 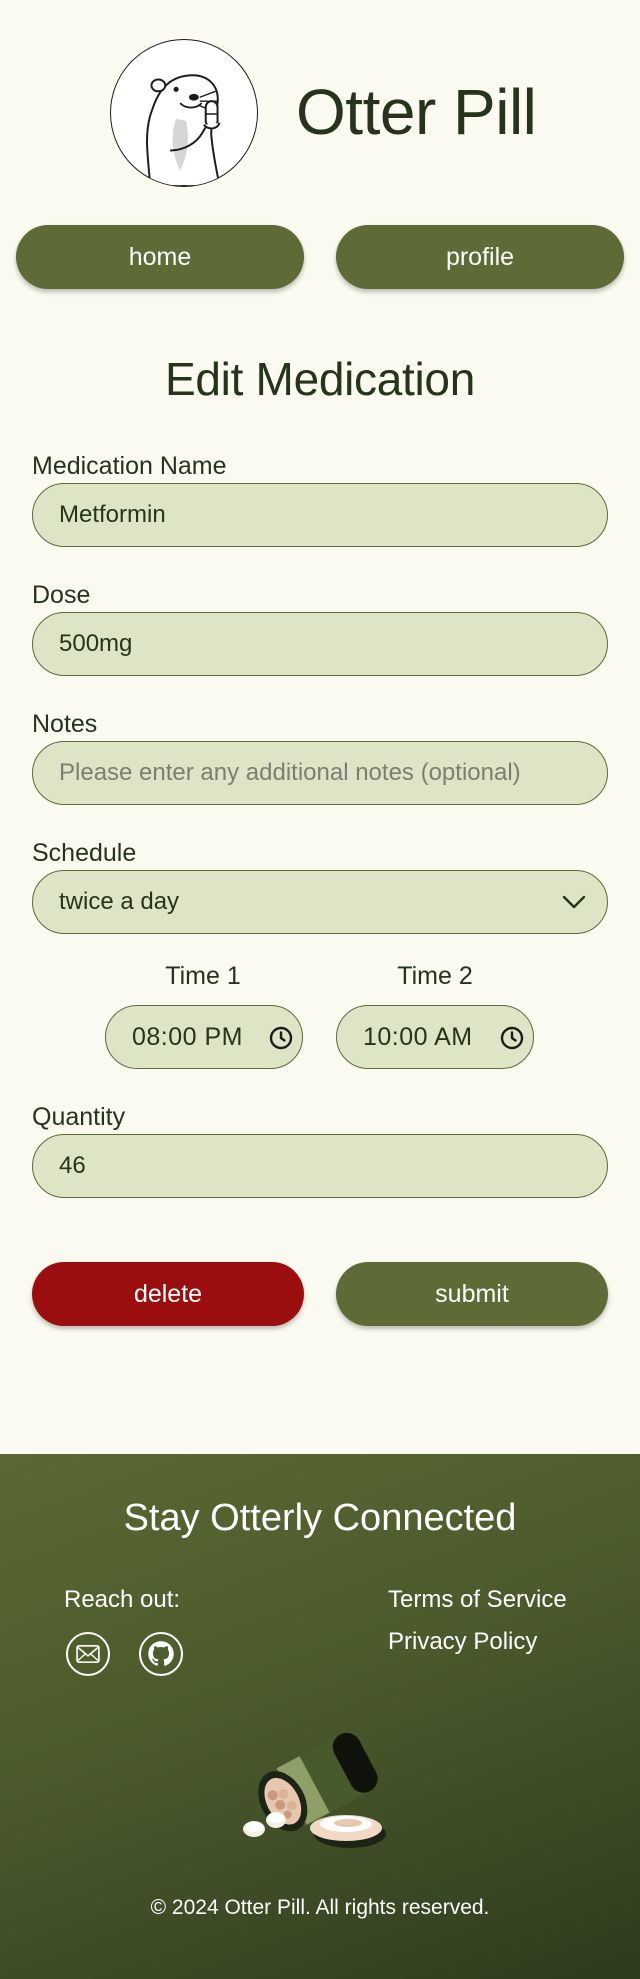 What do you see at coordinates (320, 644) in the screenshot?
I see `dose-input: 500mg` at bounding box center [320, 644].